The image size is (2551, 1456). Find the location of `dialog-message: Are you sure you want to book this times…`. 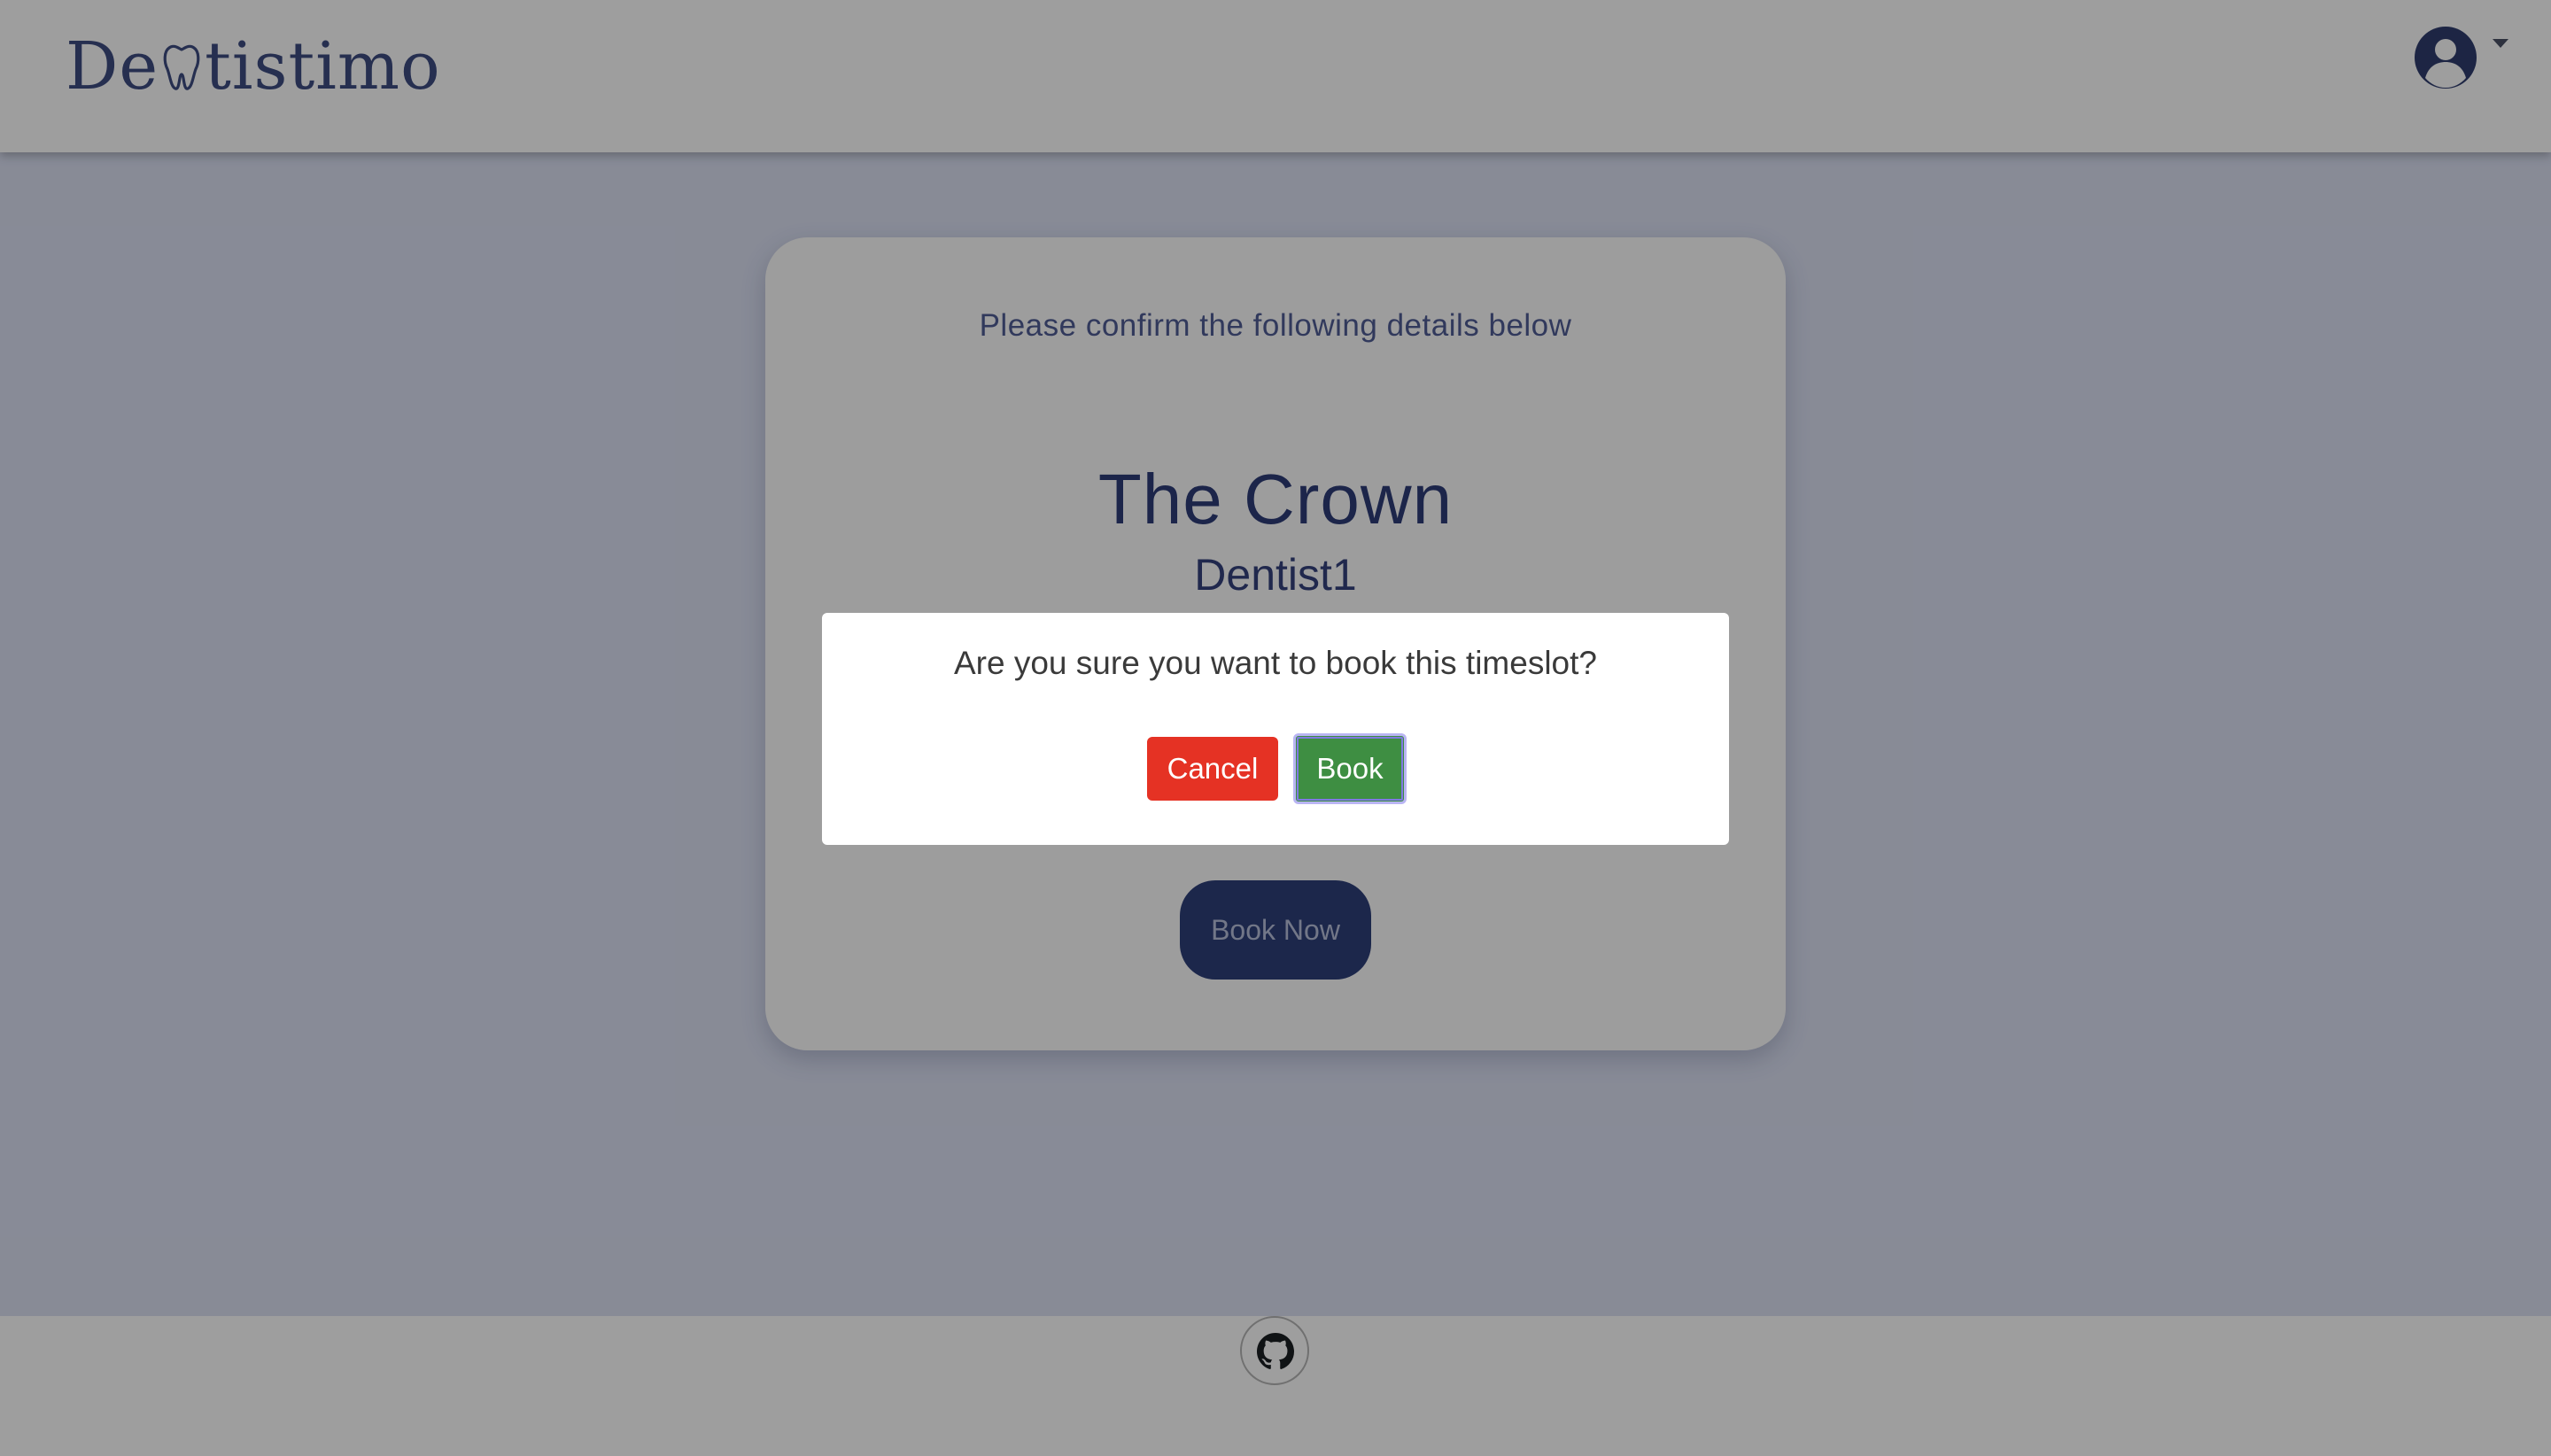

dialog-message: Are you sure you want to book this times… is located at coordinates (1275, 663).